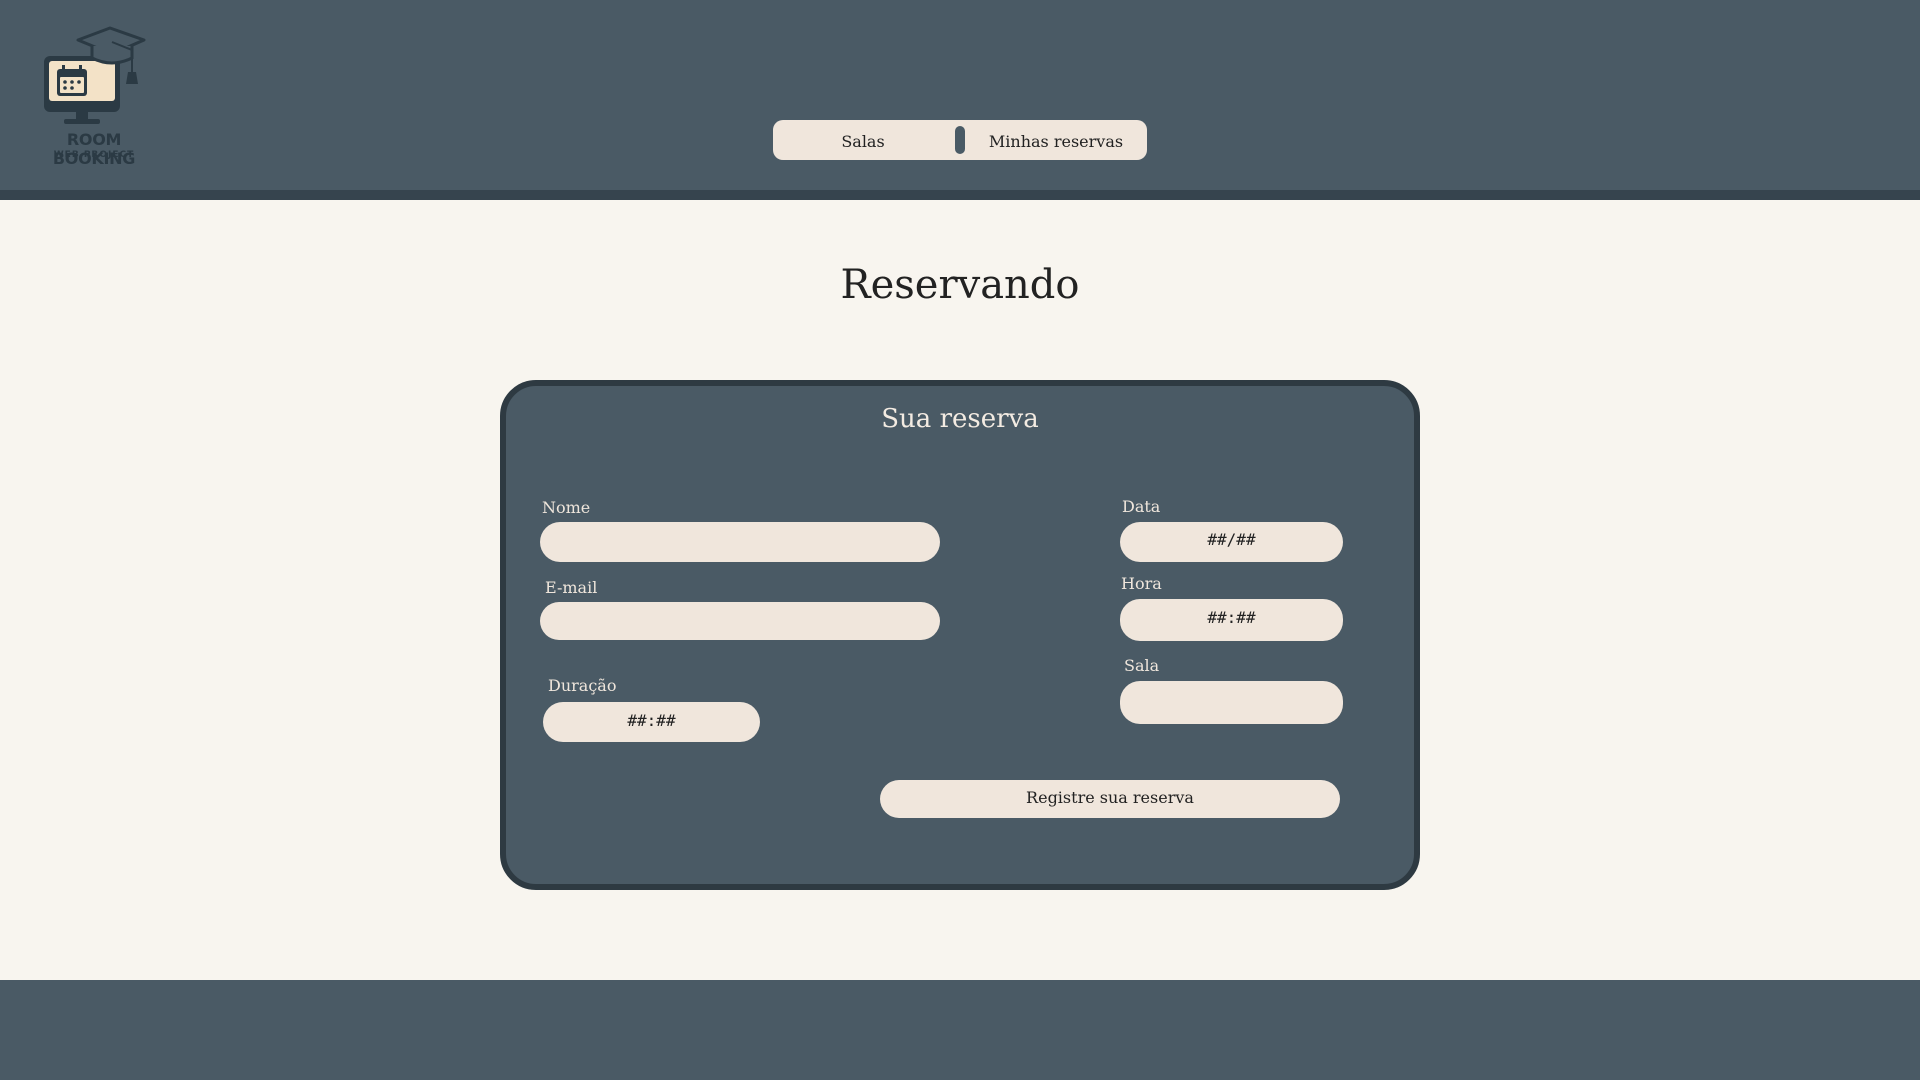  What do you see at coordinates (1231, 542) in the screenshot?
I see `data-field: ##/##` at bounding box center [1231, 542].